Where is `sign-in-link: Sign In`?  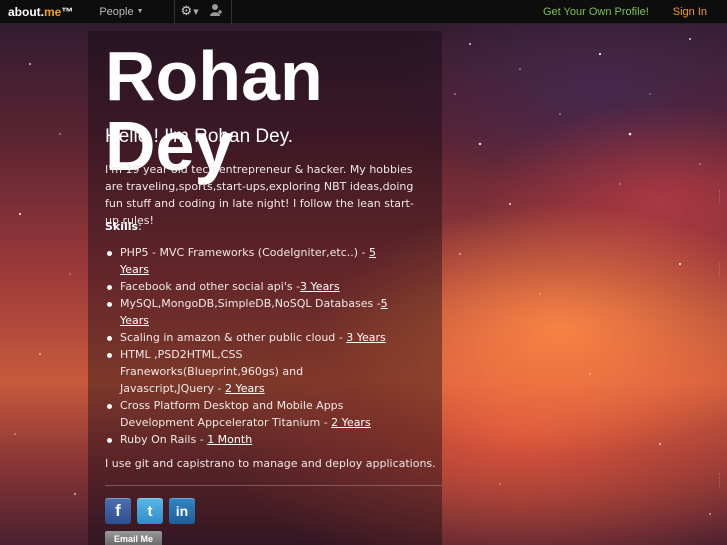 sign-in-link: Sign In is located at coordinates (690, 12).